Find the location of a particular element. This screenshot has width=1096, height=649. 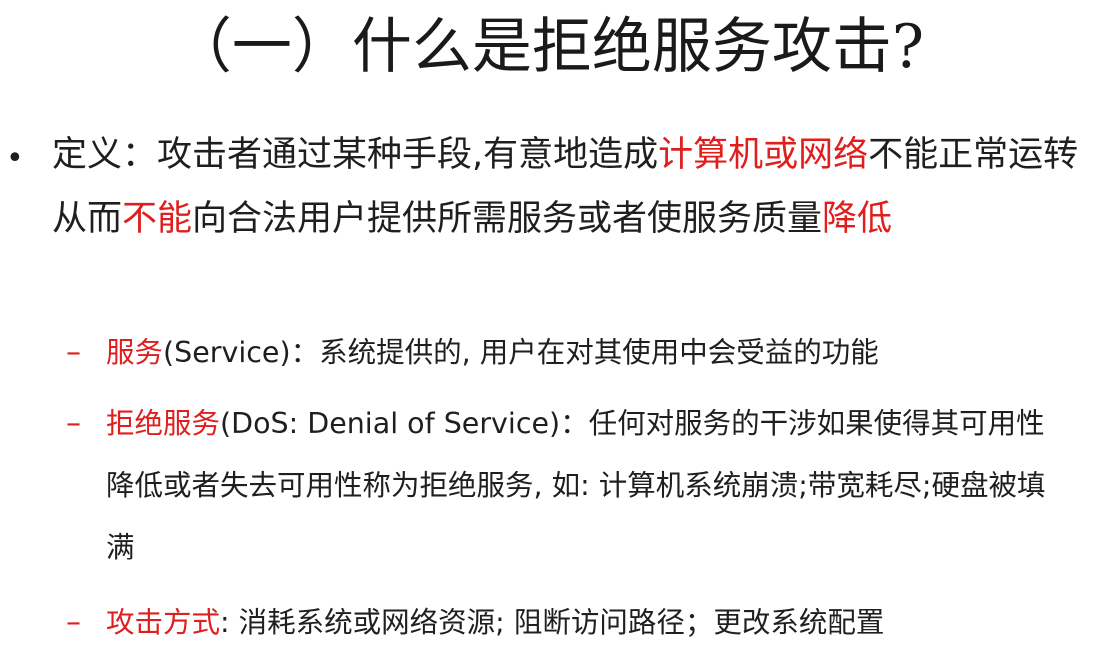

sub-item-description: (Service)：系统提供的, 用户在对其使用中会受益的功能 is located at coordinates (521, 352).